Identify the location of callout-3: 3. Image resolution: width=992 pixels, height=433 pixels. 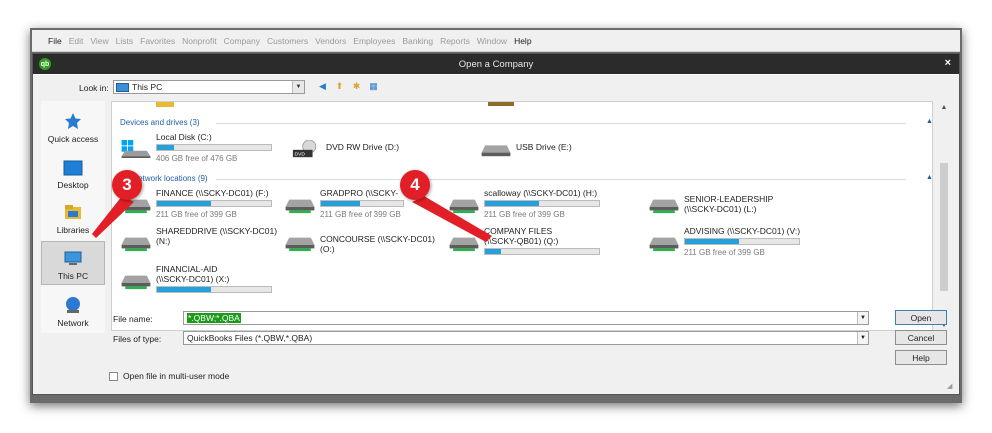
(127, 185).